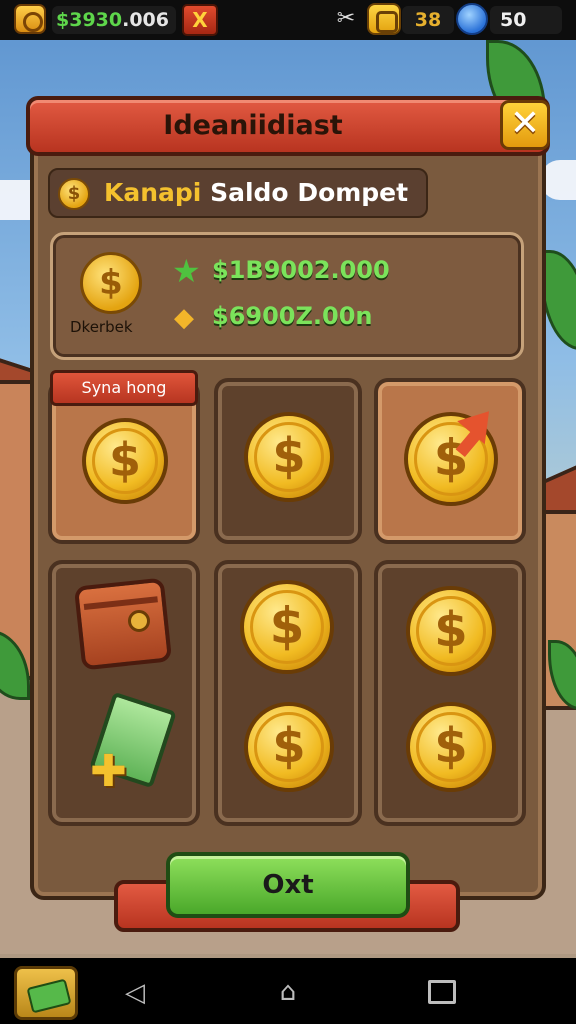 The height and width of the screenshot is (1024, 576). Describe the element at coordinates (111, 283) in the screenshot. I see `balance-coin-icon: $` at that location.